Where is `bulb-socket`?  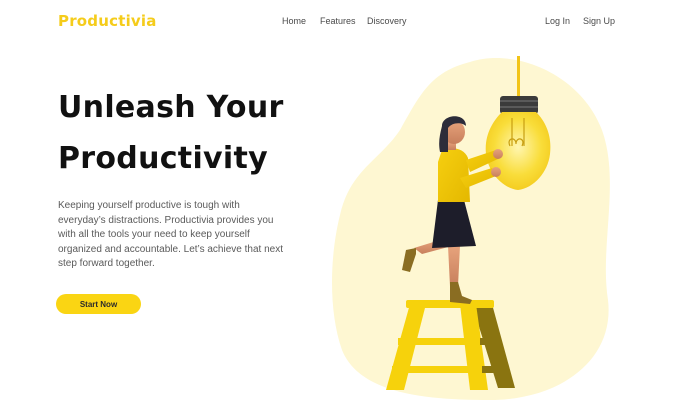 bulb-socket is located at coordinates (519, 105).